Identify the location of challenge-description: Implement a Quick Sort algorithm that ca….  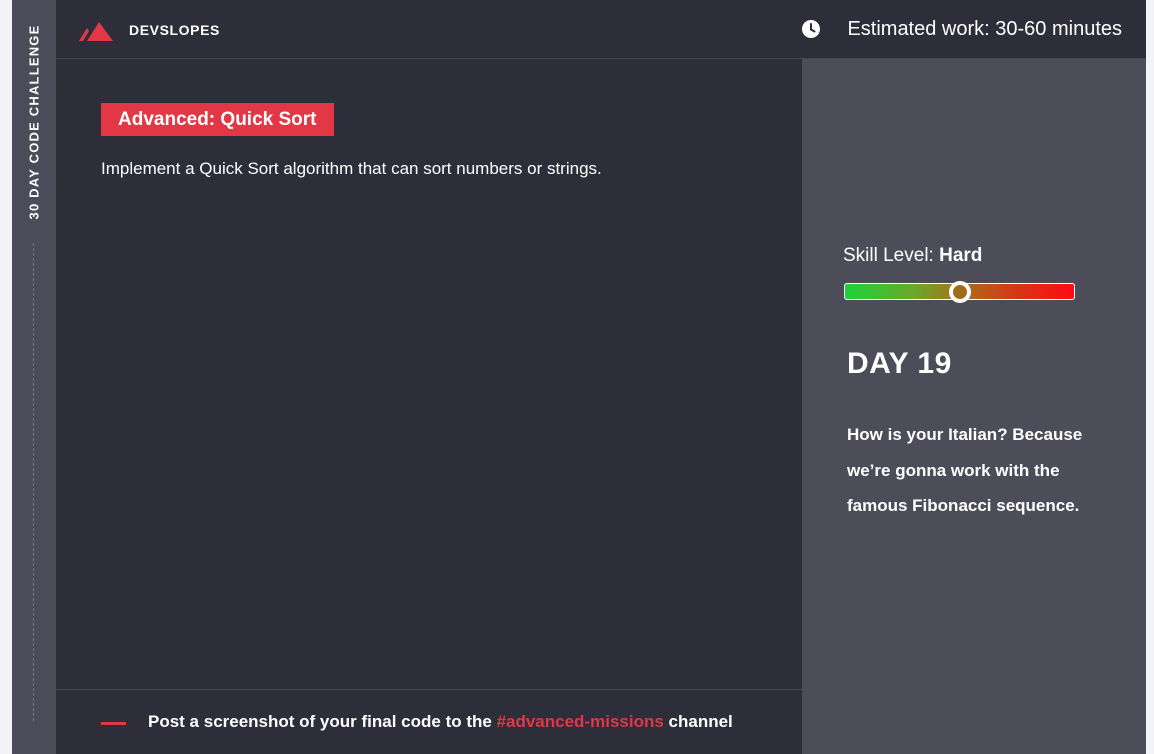
(351, 168).